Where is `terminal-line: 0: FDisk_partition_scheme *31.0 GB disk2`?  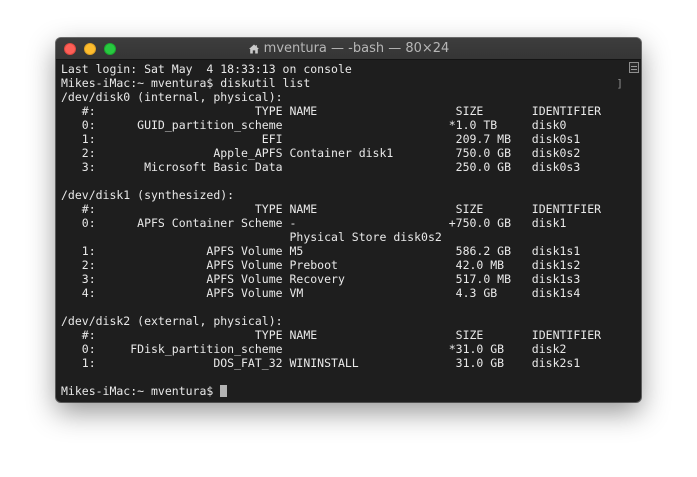 terminal-line: 0: FDisk_partition_scheme *31.0 GB disk2 is located at coordinates (314, 349).